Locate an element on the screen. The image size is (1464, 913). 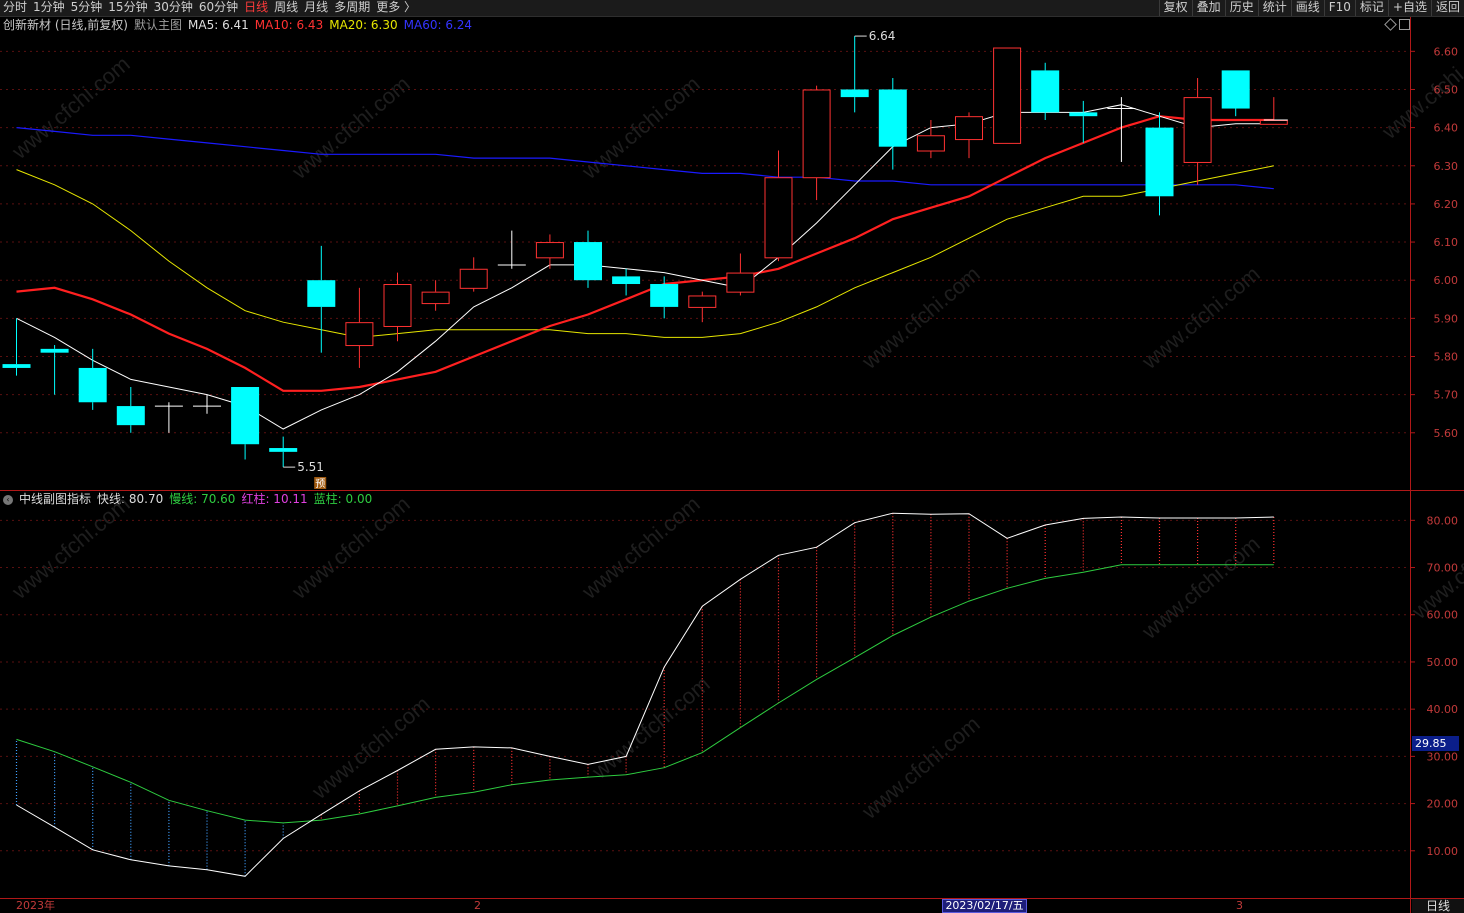
toolbar-button: 画线 is located at coordinates (1307, 8).